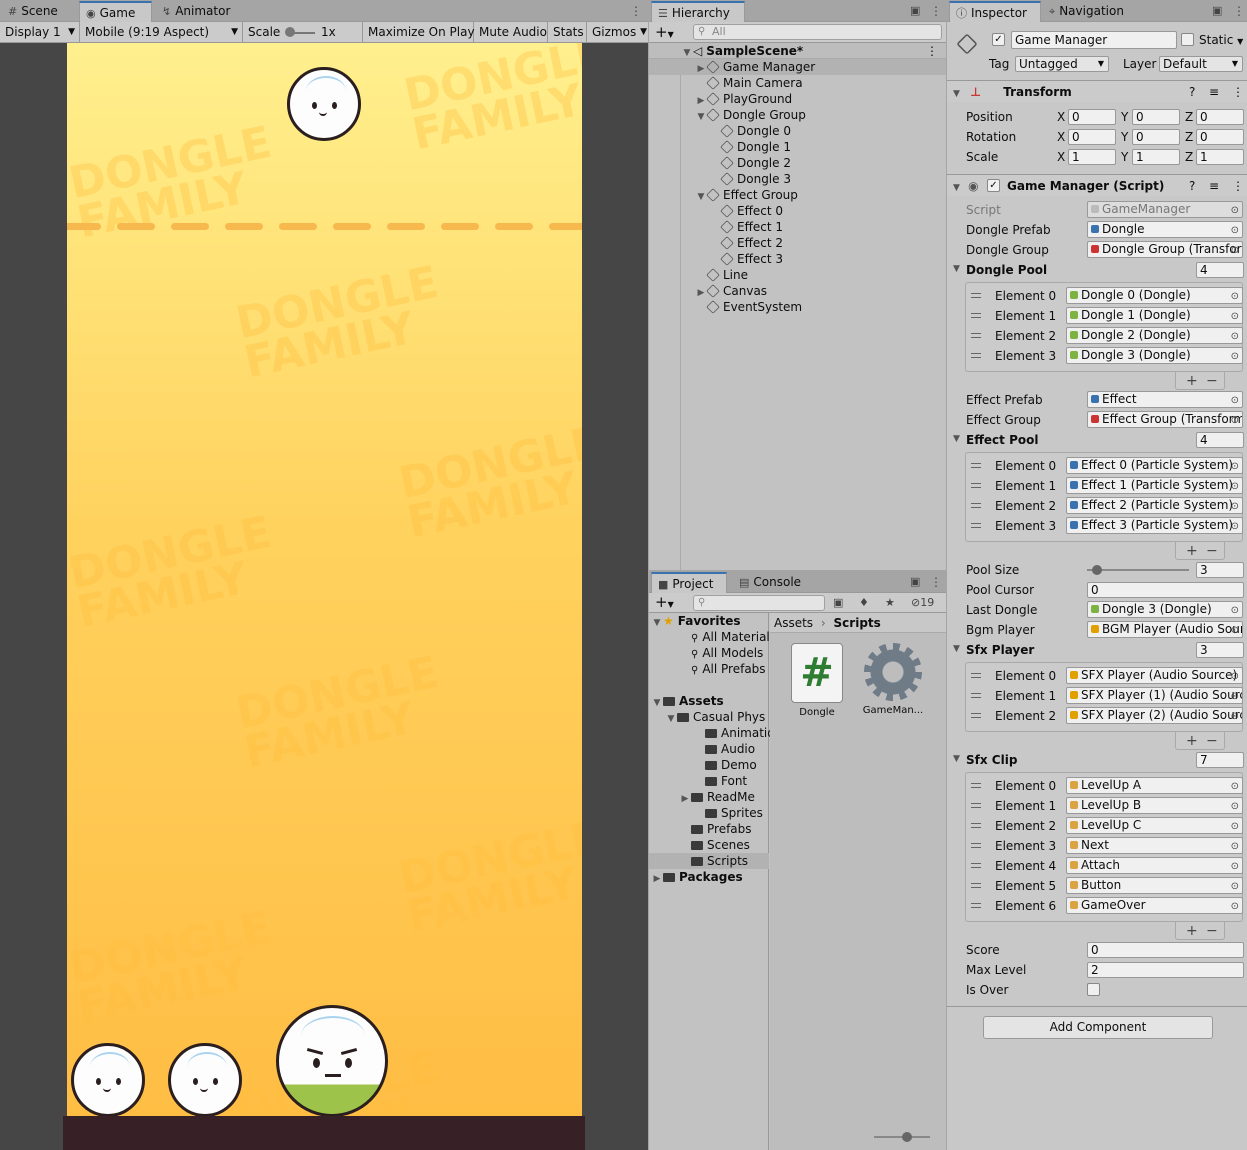  I want to click on hierarchy-item: Effect 0, so click(797, 211).